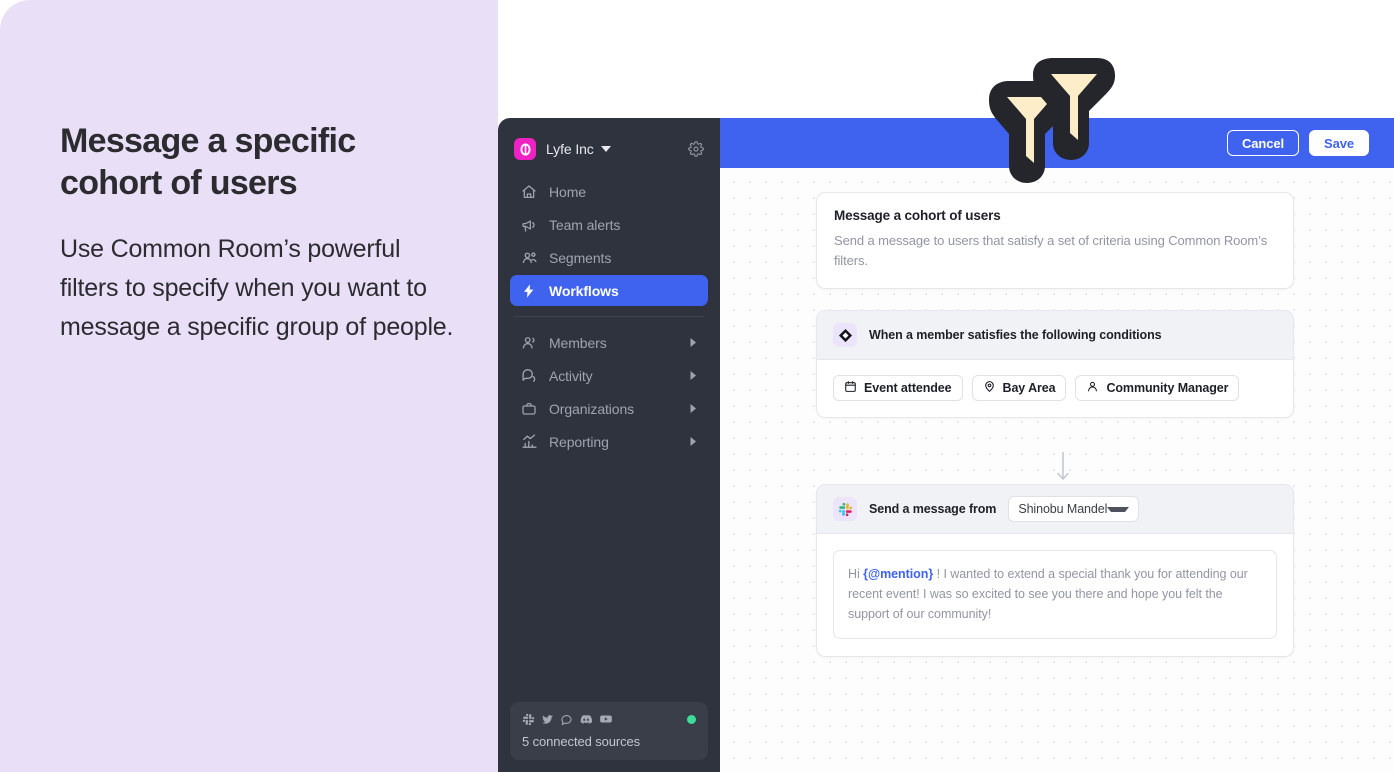 The image size is (1394, 772). Describe the element at coordinates (1063, 466) in the screenshot. I see `arrow-down-icon` at that location.